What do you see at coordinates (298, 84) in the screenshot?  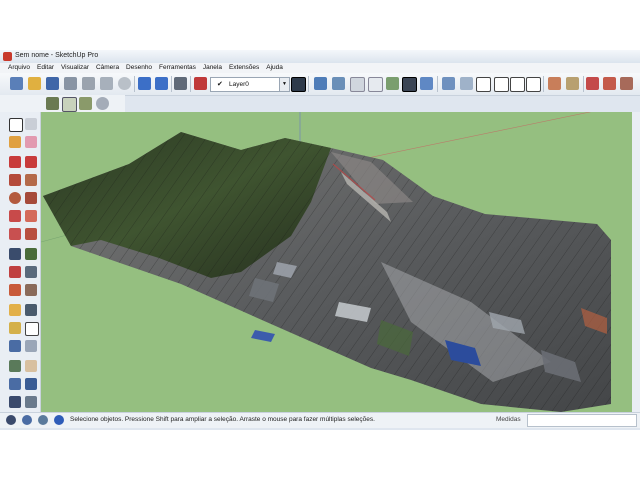 I see `layer-manager-icon` at bounding box center [298, 84].